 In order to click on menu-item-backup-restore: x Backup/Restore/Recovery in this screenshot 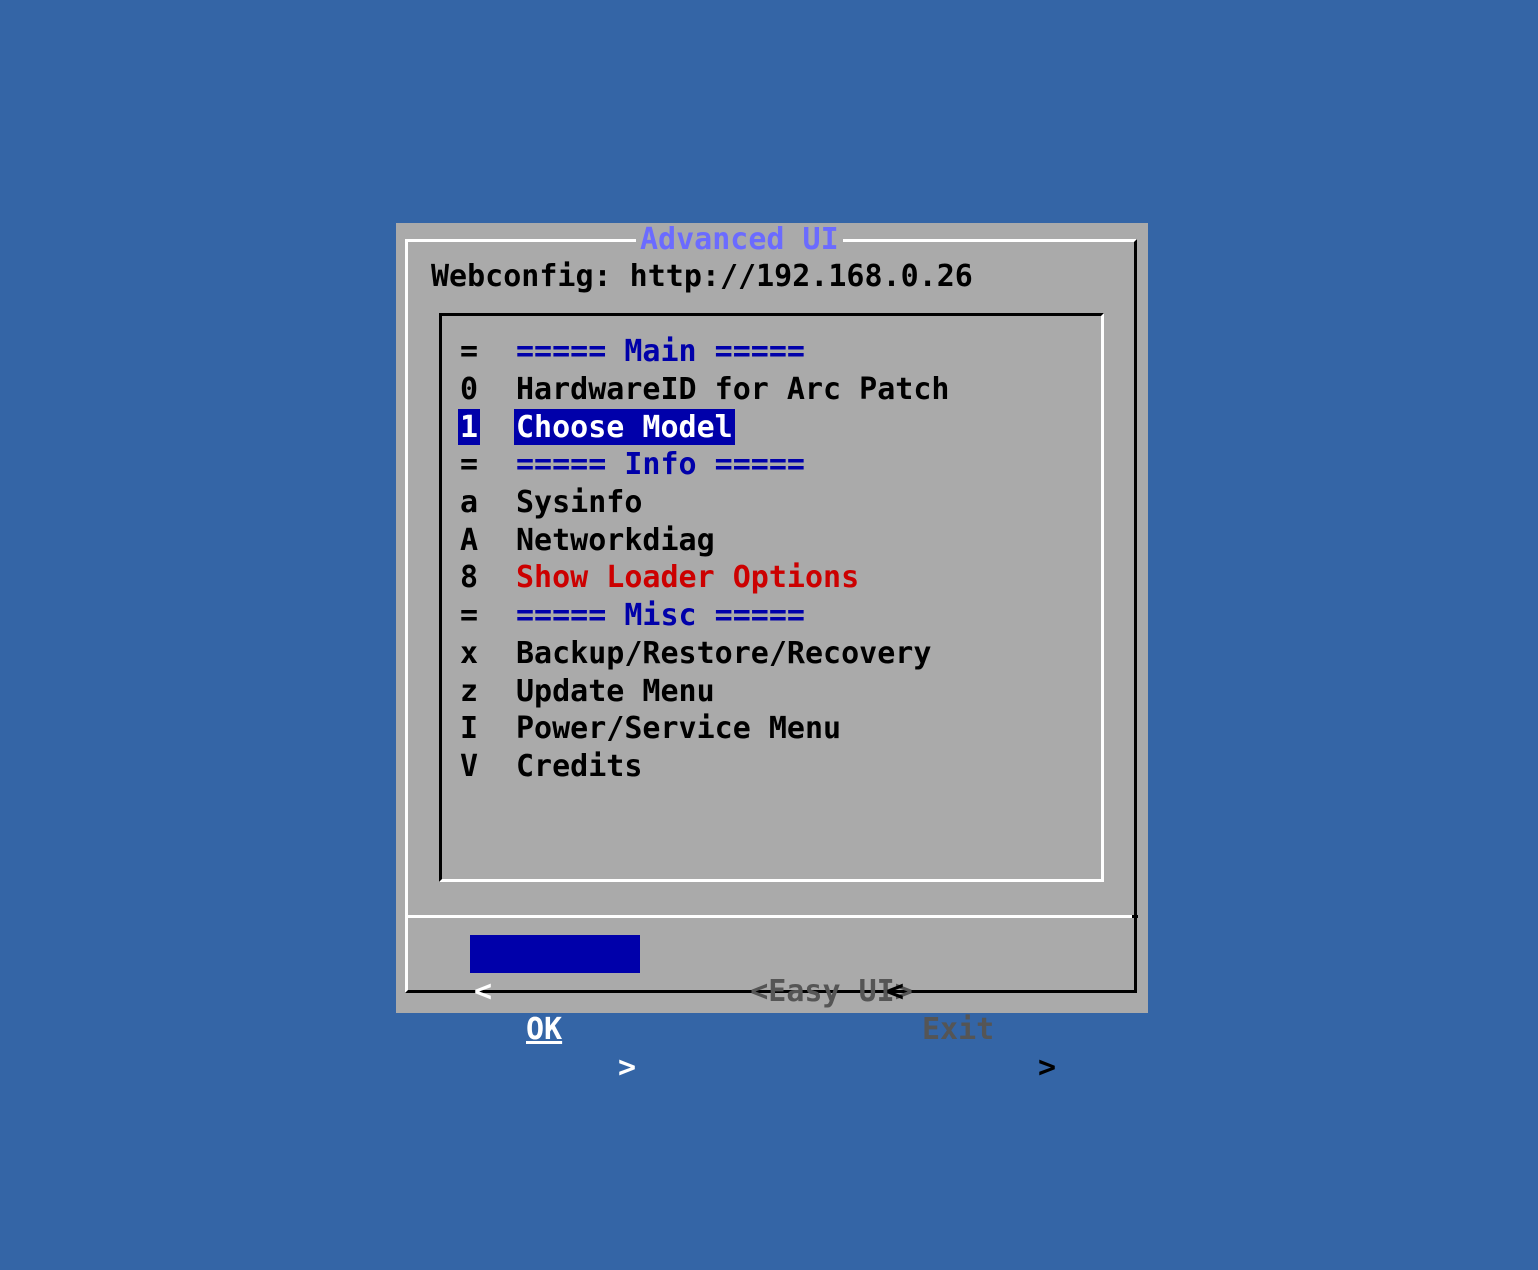, I will do `click(694, 654)`.